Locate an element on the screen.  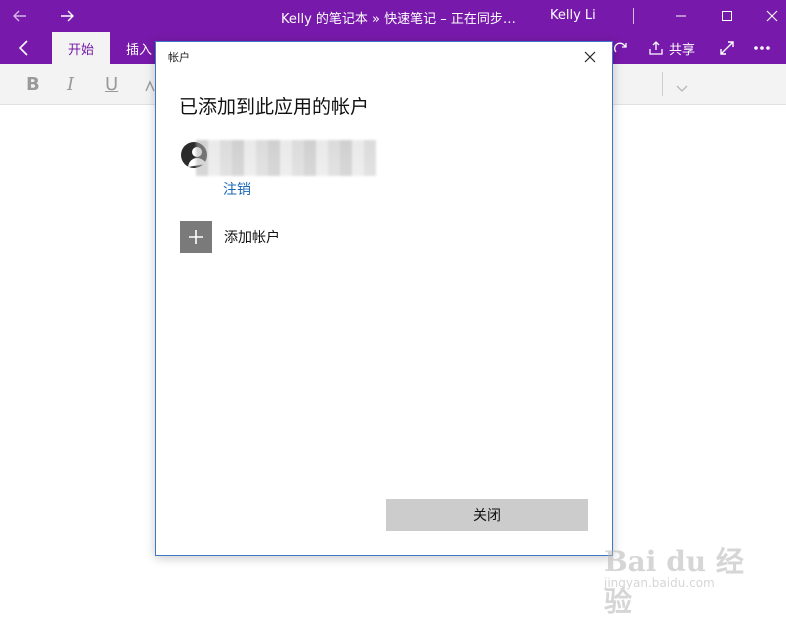
toolbar-separator is located at coordinates (662, 84).